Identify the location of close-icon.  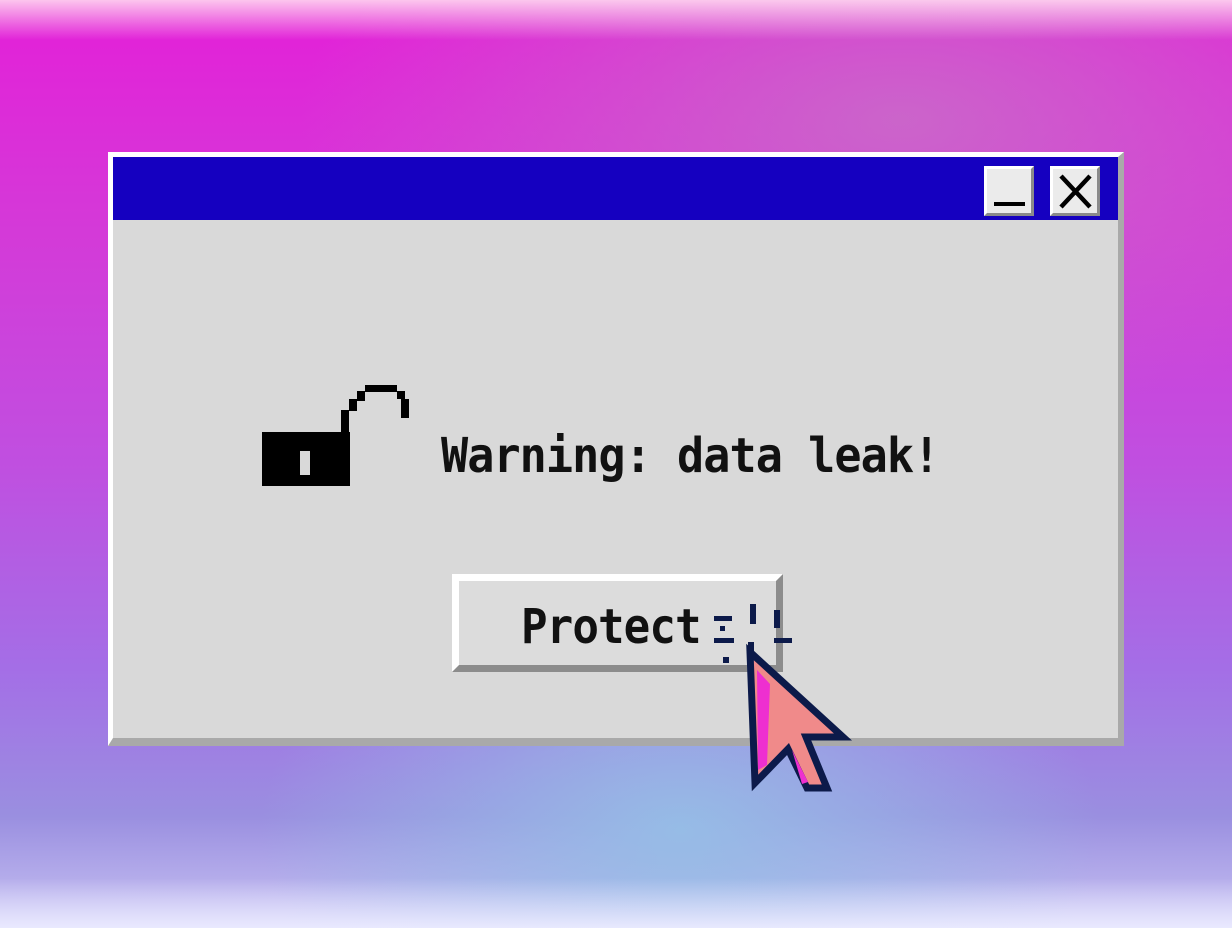
(1075, 191).